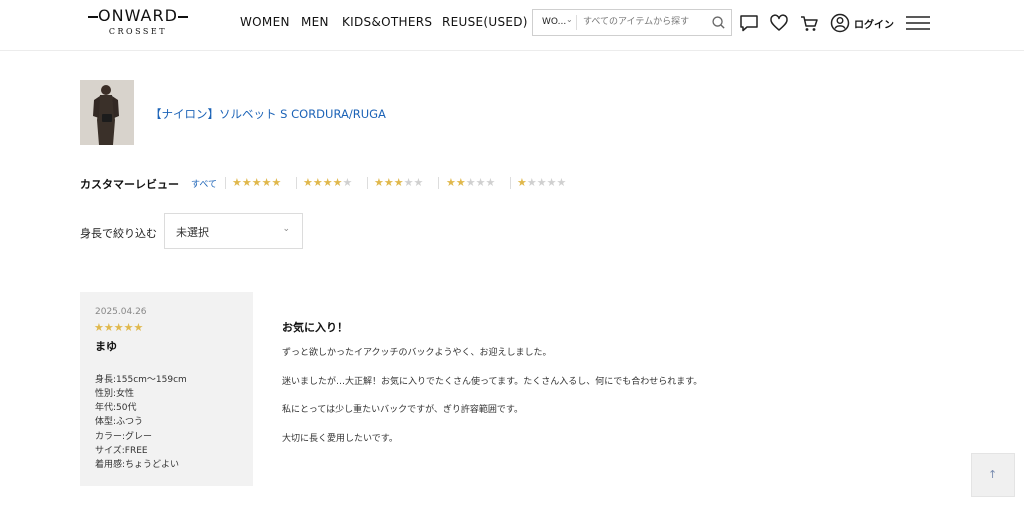  Describe the element at coordinates (141, 380) in the screenshot. I see `reviewer-attribute: 身長:155cm〜159cm` at that location.